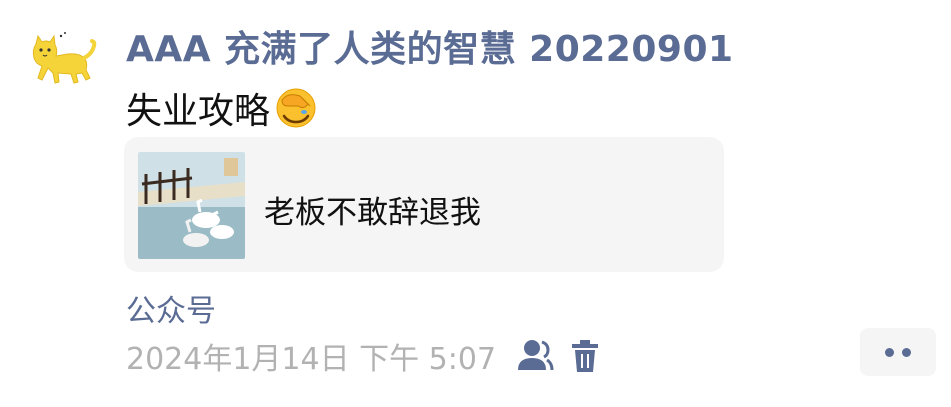 This screenshot has height=407, width=951. I want to click on timestamp: 2024年1月14日 下午 5:07, so click(311, 359).